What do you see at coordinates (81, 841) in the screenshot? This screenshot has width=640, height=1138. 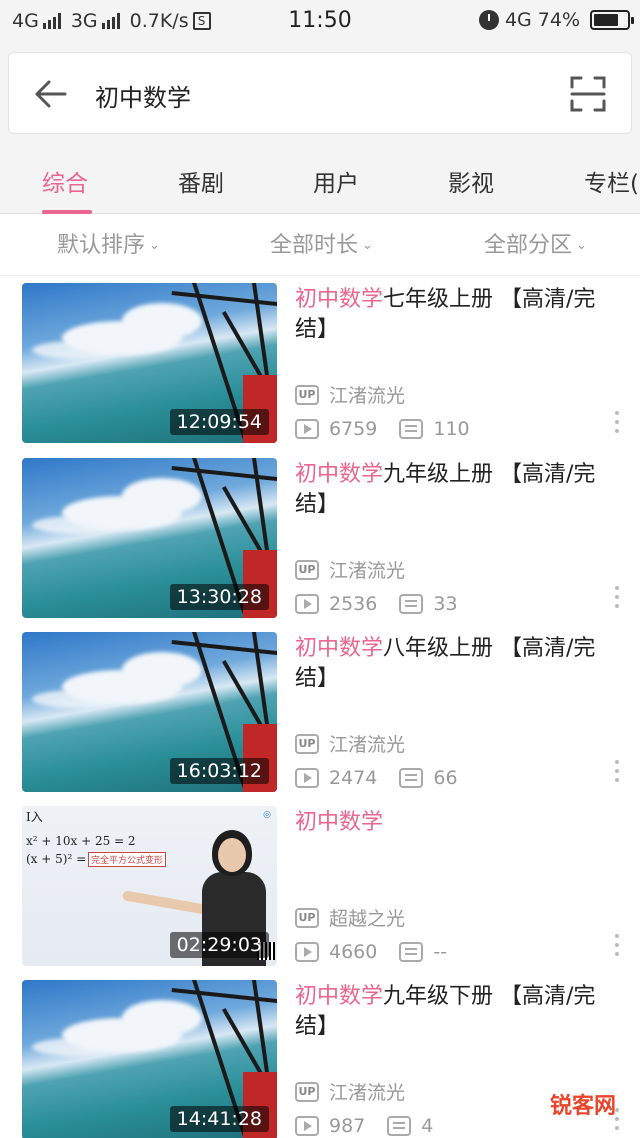 I see `lesson-equation: x² + 10x + 25 = 2` at bounding box center [81, 841].